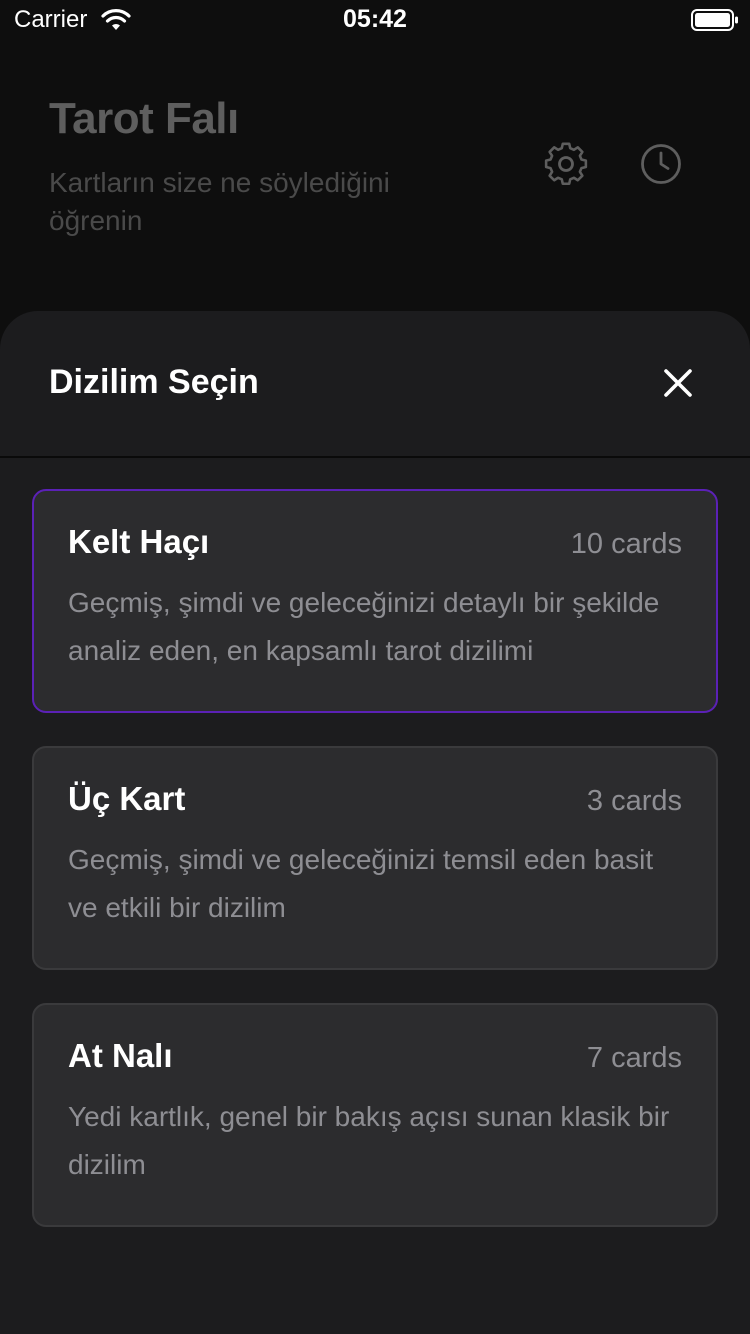 This screenshot has width=750, height=1334. Describe the element at coordinates (375, 384) in the screenshot. I see `sheet-header: Dizilim Seçin` at that location.